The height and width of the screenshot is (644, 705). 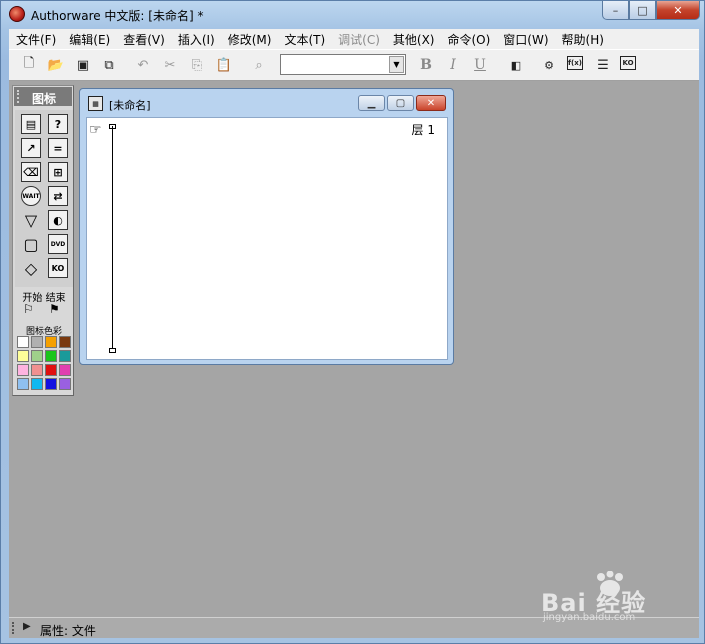 I want to click on minimize-button: –, so click(x=615, y=10).